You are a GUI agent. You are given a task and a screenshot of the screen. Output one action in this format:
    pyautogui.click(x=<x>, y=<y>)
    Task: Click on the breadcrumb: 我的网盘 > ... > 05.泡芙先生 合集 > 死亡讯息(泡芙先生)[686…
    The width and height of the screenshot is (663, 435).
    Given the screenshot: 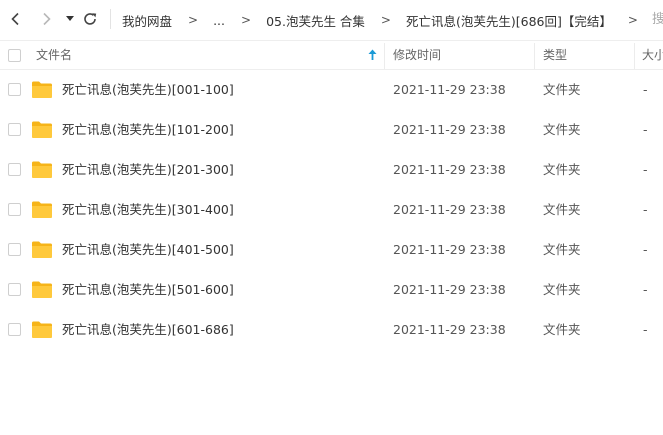 What is the action you would take?
    pyautogui.click(x=387, y=20)
    